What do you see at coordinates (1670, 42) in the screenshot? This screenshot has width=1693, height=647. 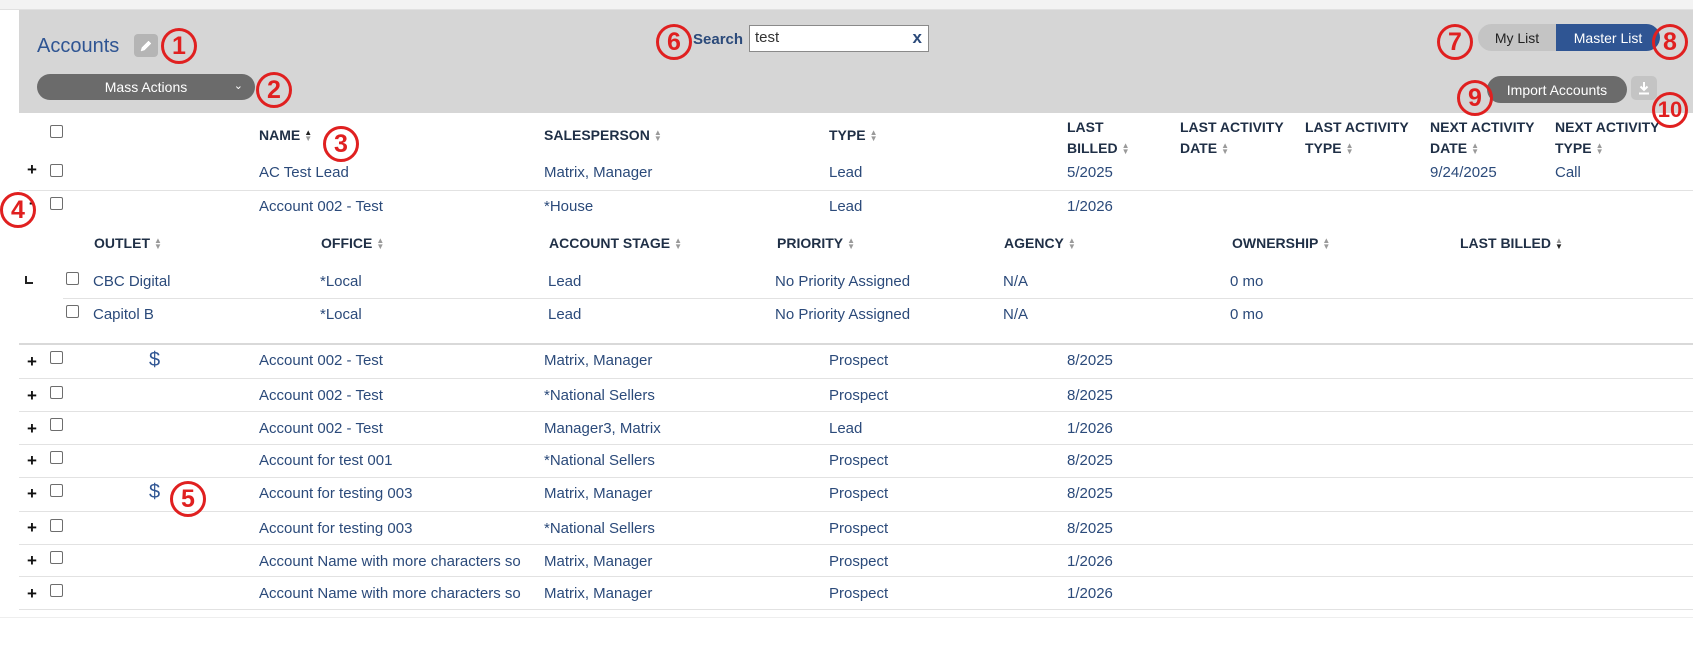 I see `annotation-marker: 8` at bounding box center [1670, 42].